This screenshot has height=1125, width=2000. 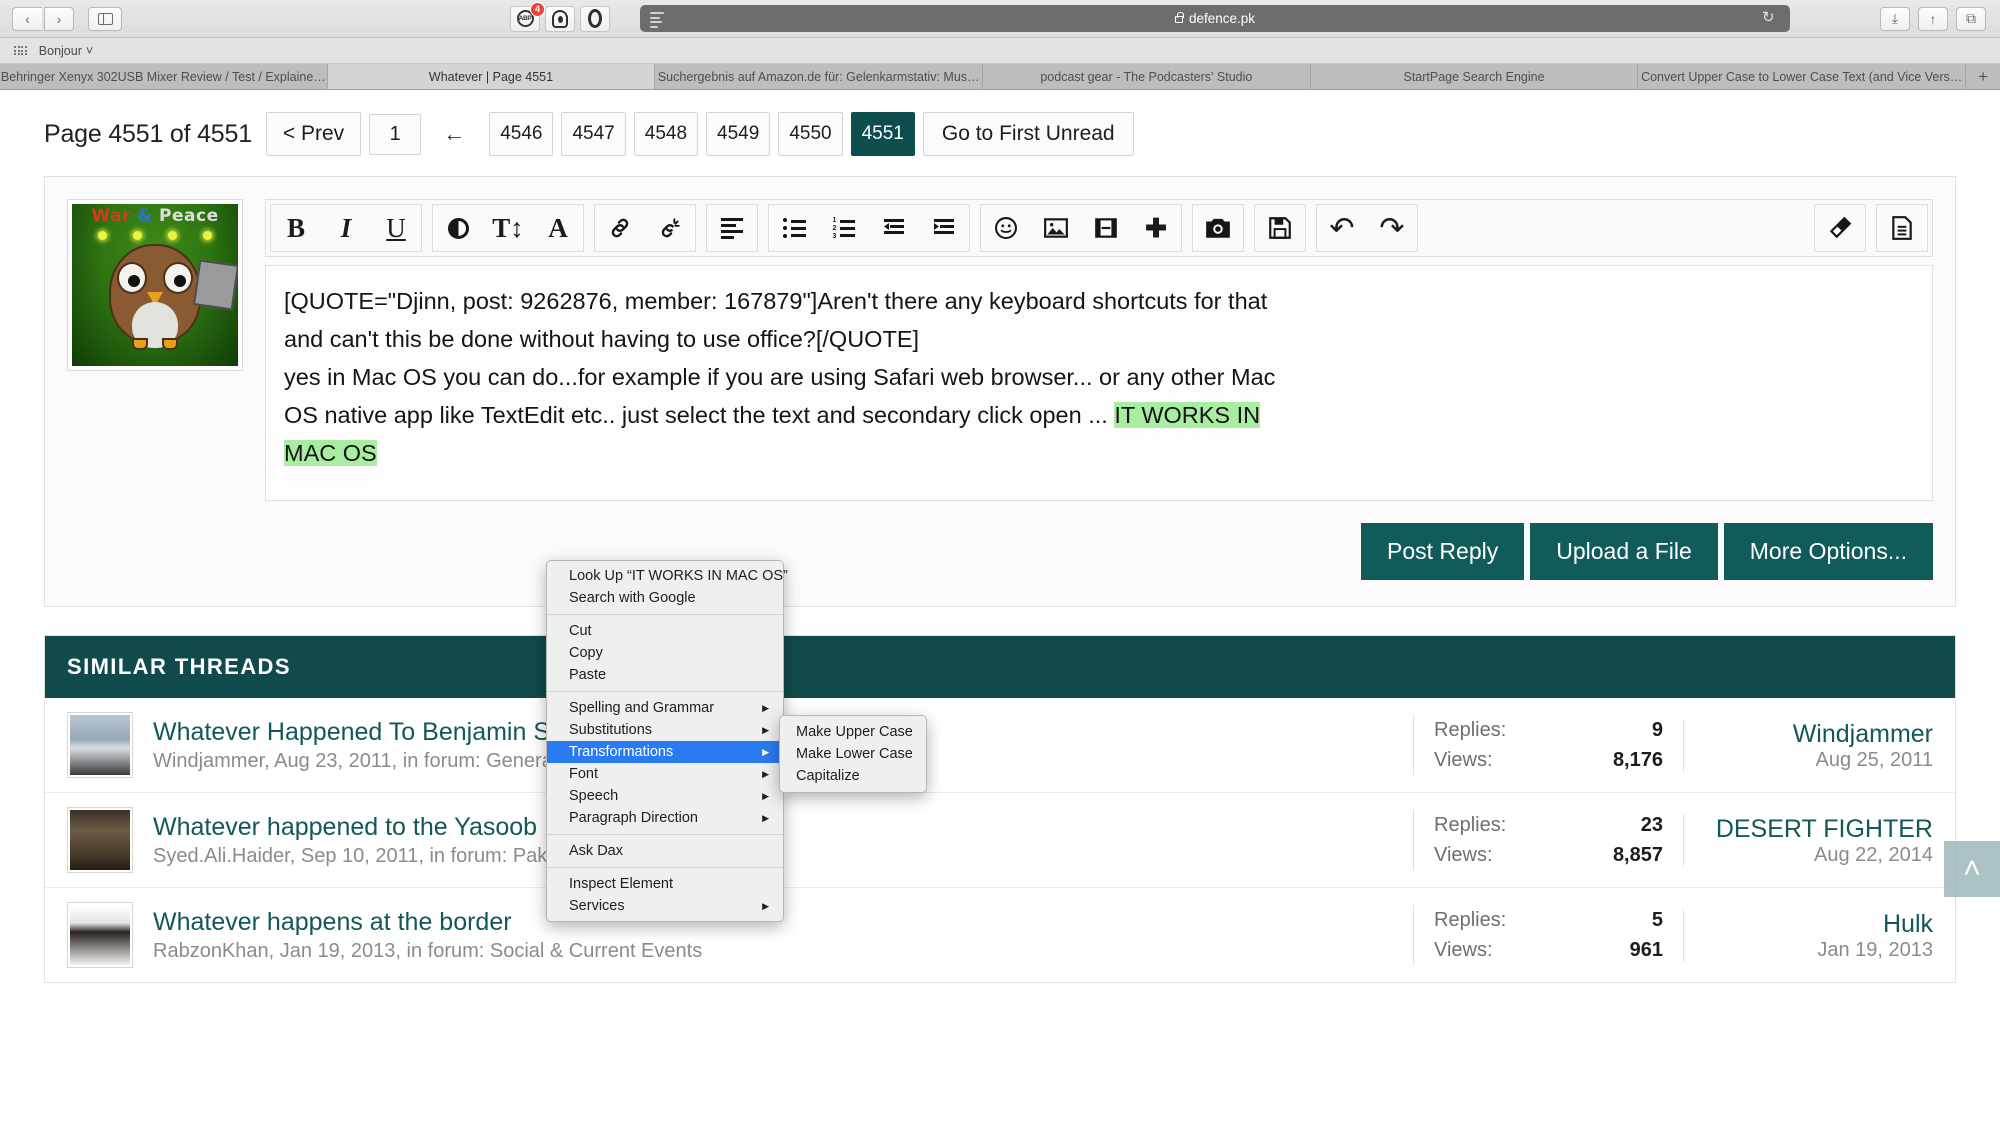 What do you see at coordinates (59, 18) in the screenshot?
I see `forward-button: ›` at bounding box center [59, 18].